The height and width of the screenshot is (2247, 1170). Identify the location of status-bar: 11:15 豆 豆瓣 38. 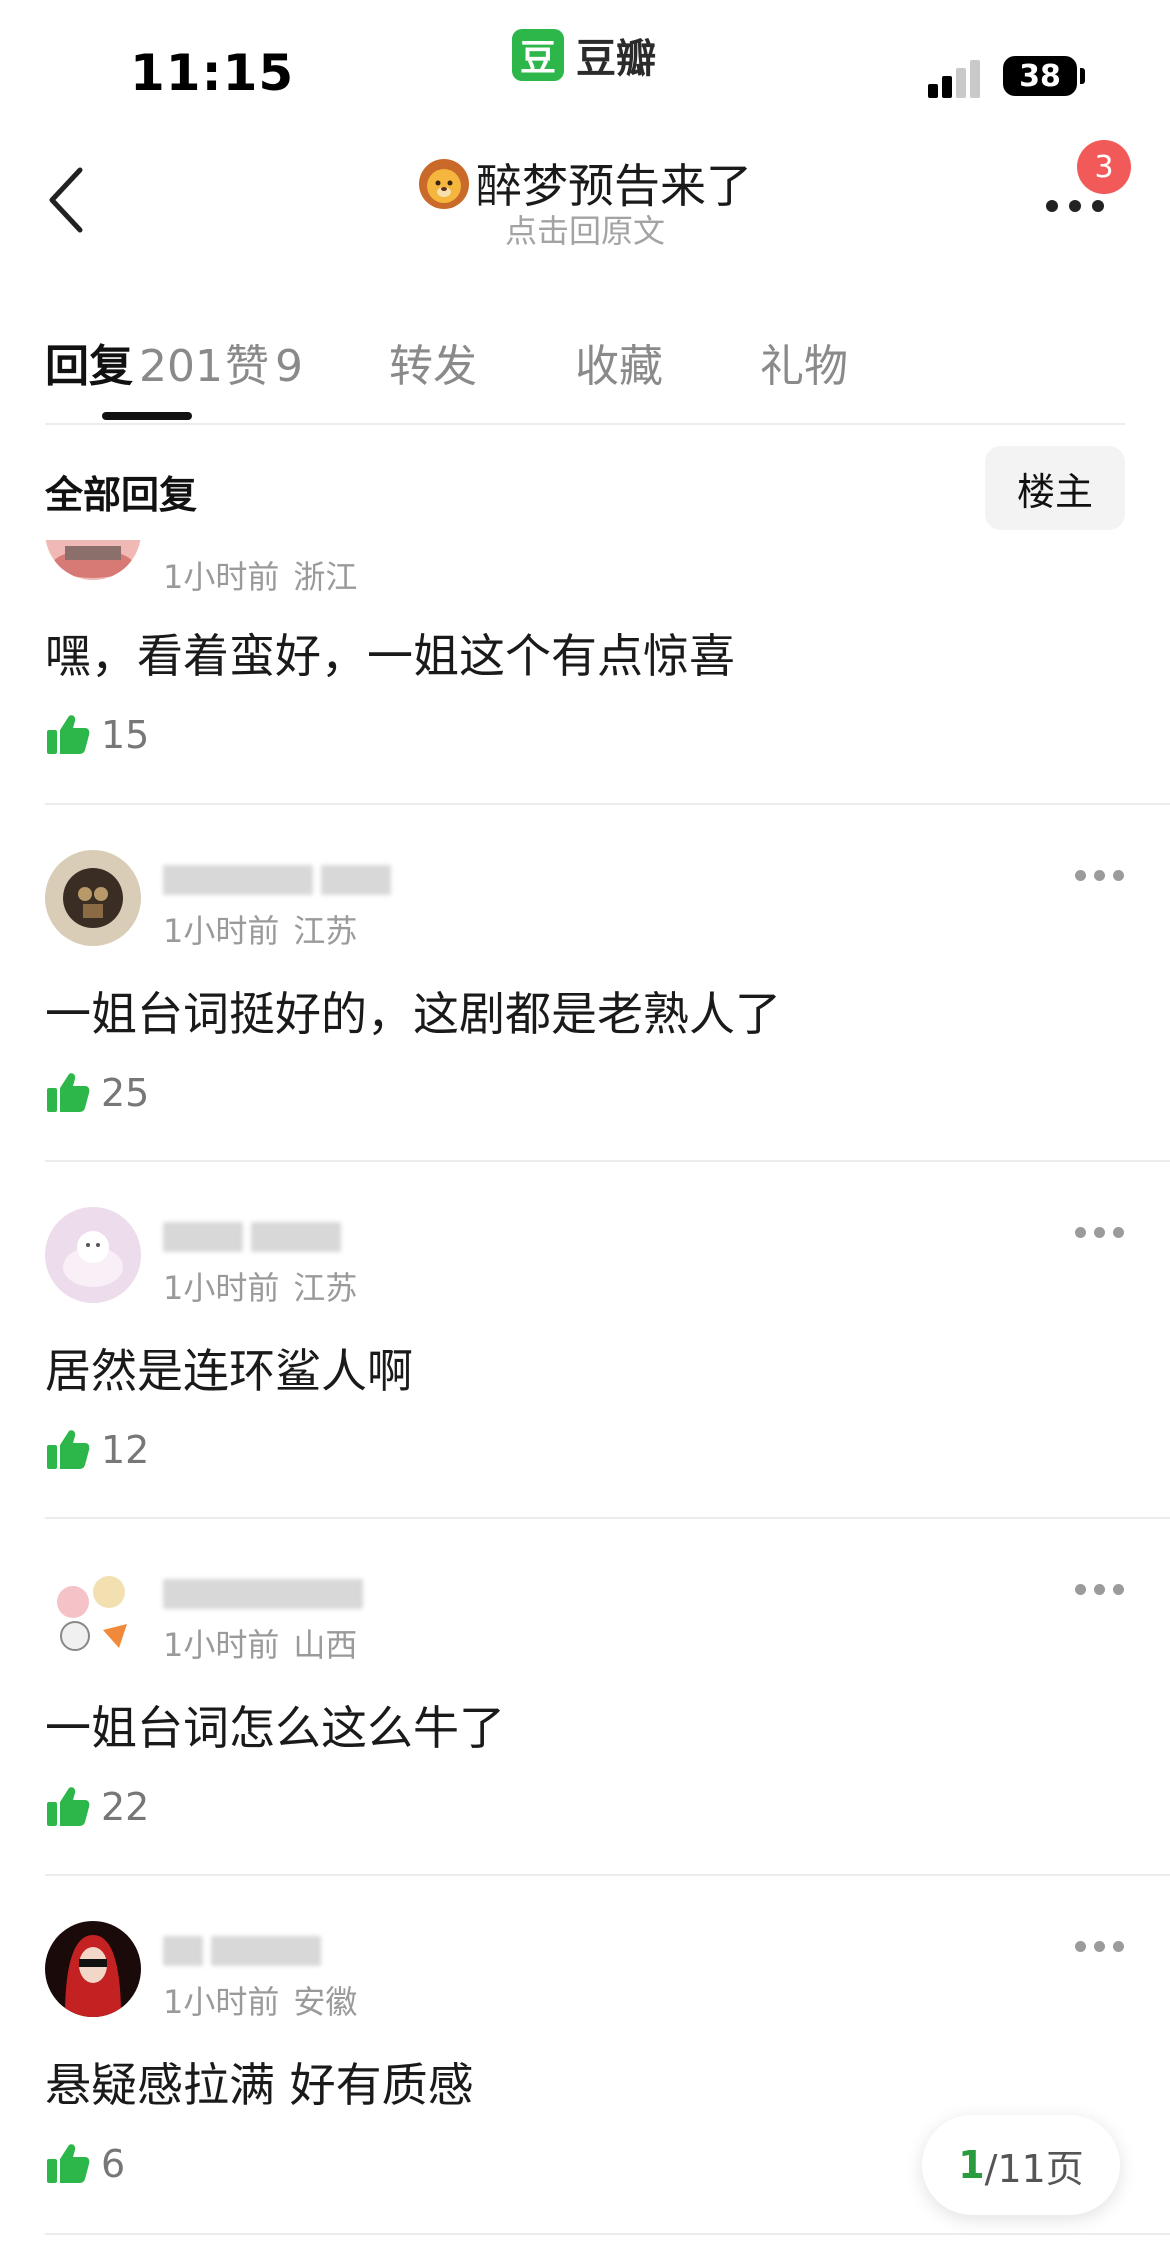
(585, 65).